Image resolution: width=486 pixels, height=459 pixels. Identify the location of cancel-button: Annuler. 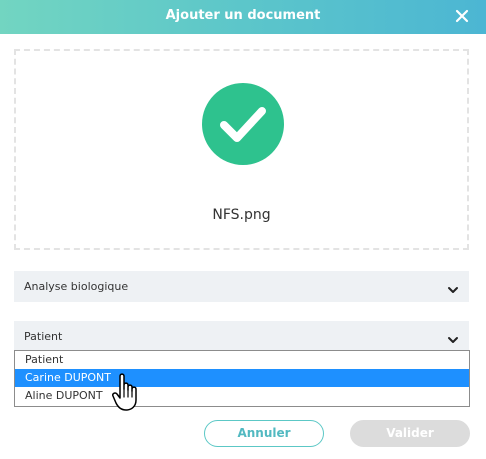
(264, 433).